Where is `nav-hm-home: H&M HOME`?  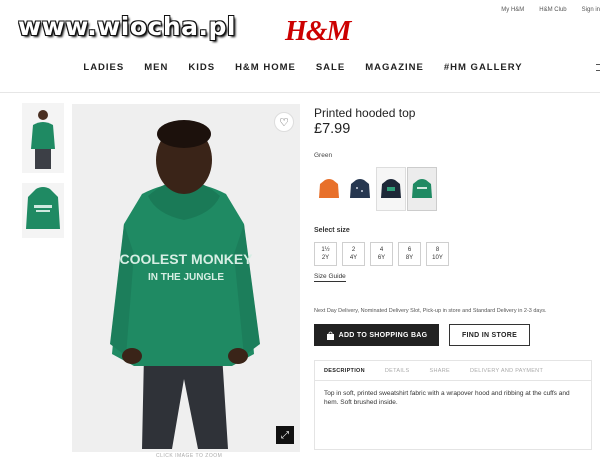 nav-hm-home: H&M HOME is located at coordinates (265, 67).